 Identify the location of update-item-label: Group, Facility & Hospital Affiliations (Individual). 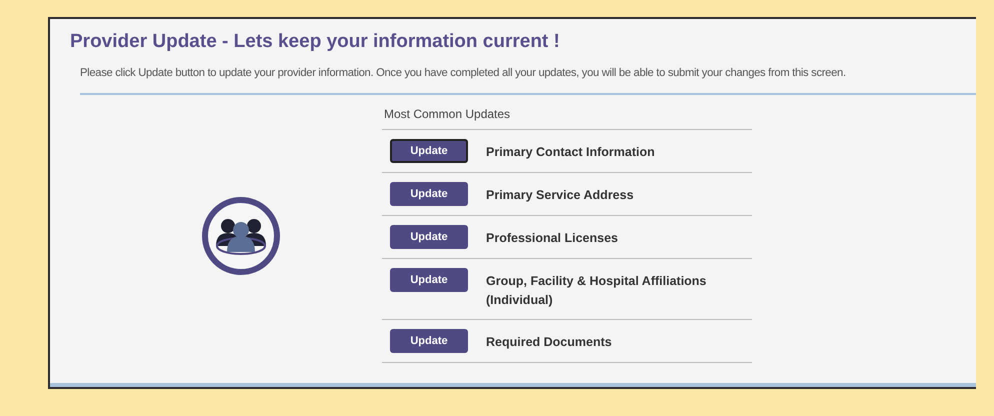
(597, 291).